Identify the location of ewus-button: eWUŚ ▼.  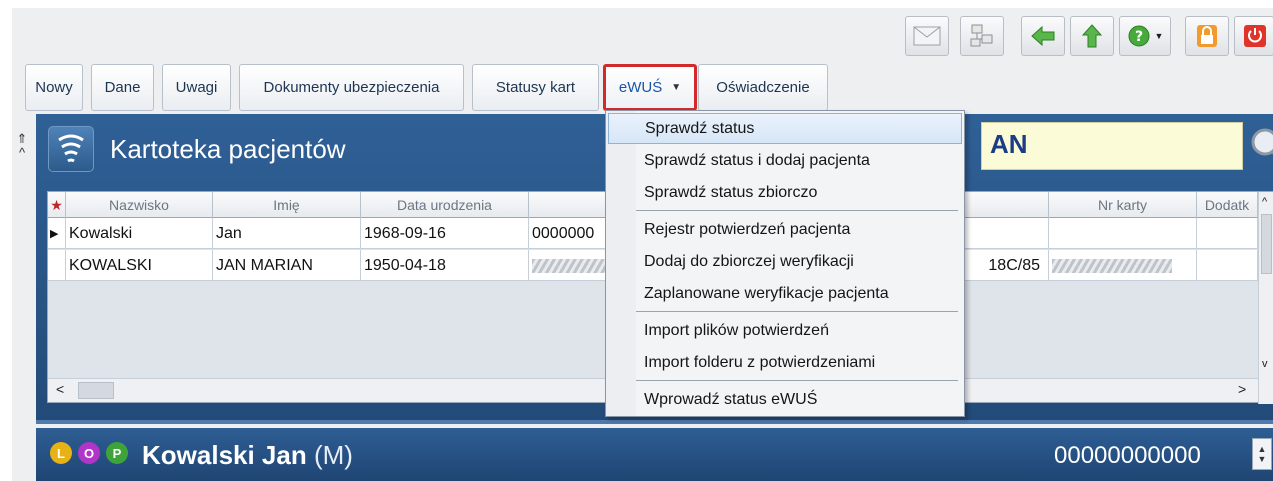
(650, 87).